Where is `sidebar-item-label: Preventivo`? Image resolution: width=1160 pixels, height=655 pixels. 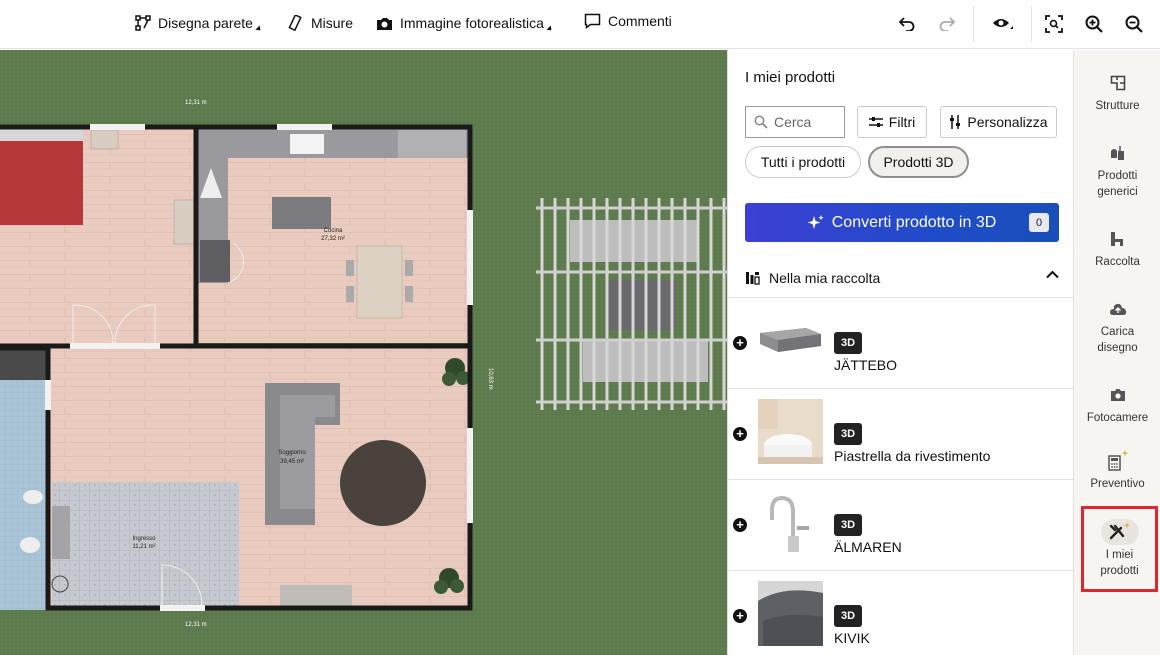 sidebar-item-label: Preventivo is located at coordinates (1117, 484).